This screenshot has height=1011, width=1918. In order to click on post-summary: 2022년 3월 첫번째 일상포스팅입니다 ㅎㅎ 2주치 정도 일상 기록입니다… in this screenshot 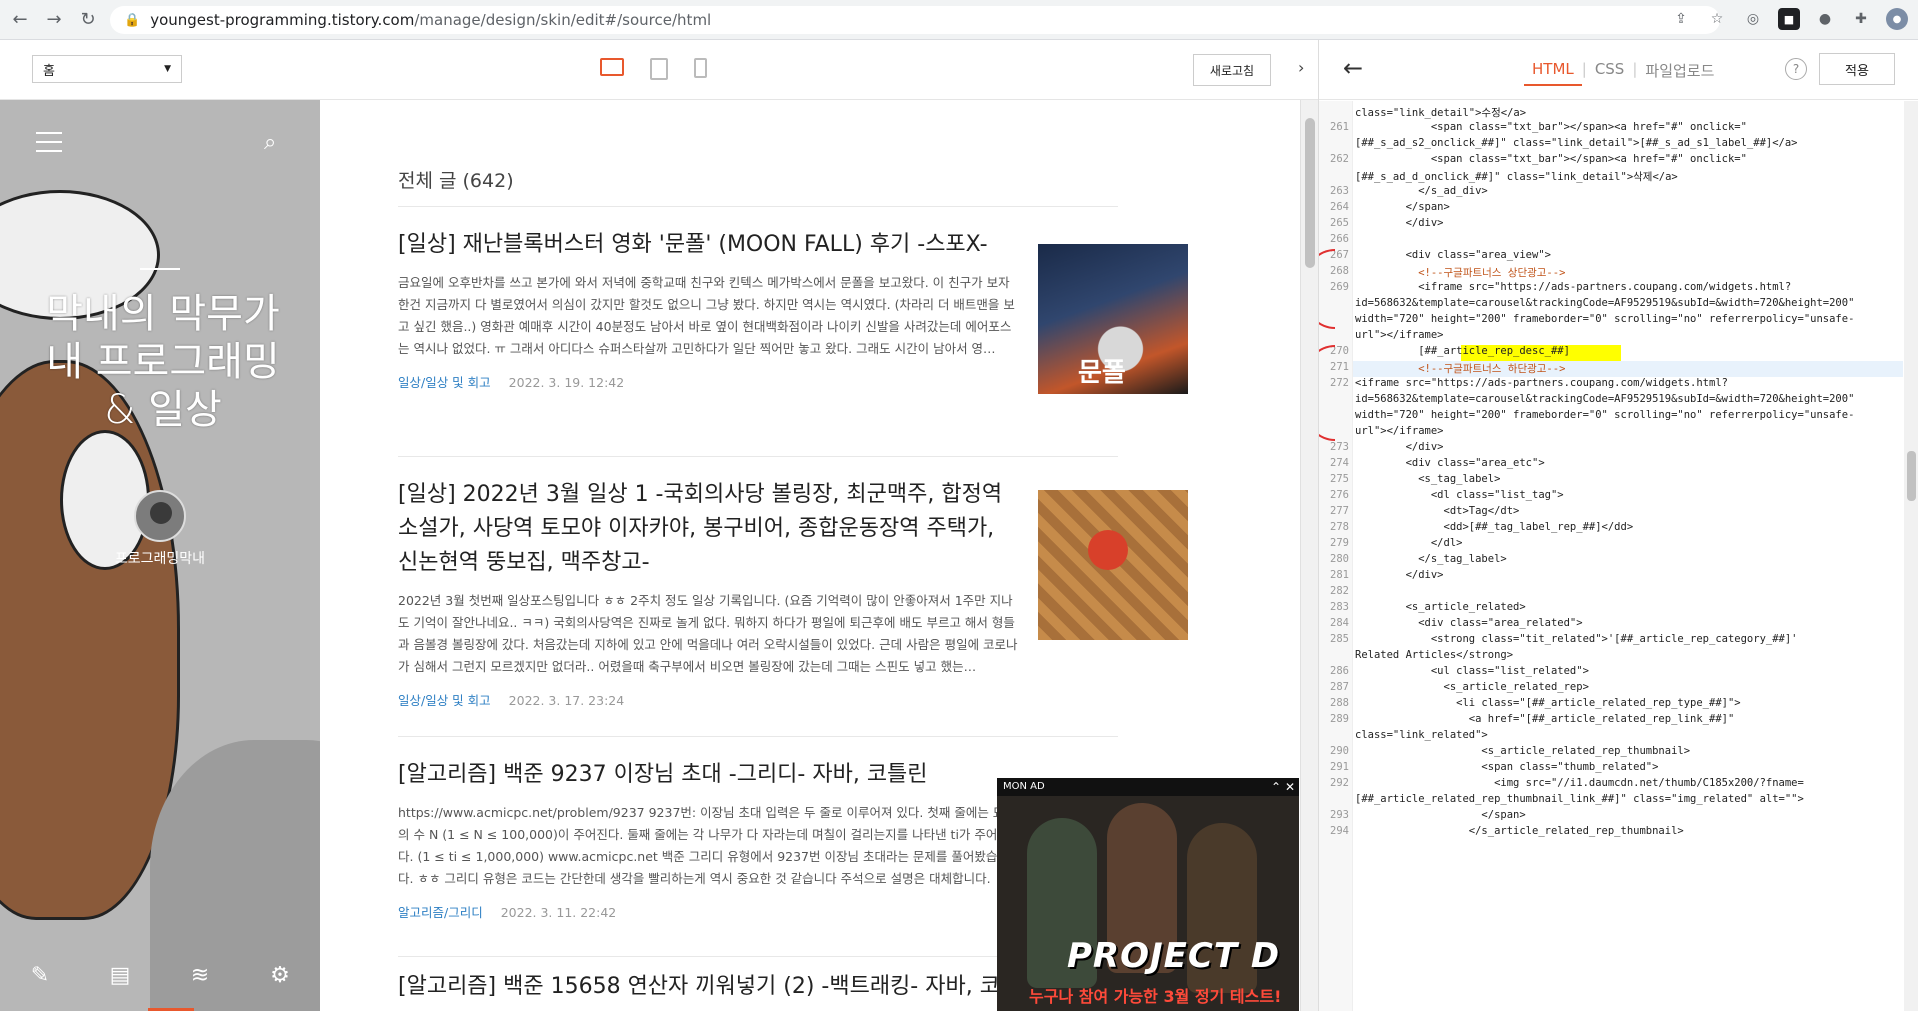, I will do `click(708, 634)`.